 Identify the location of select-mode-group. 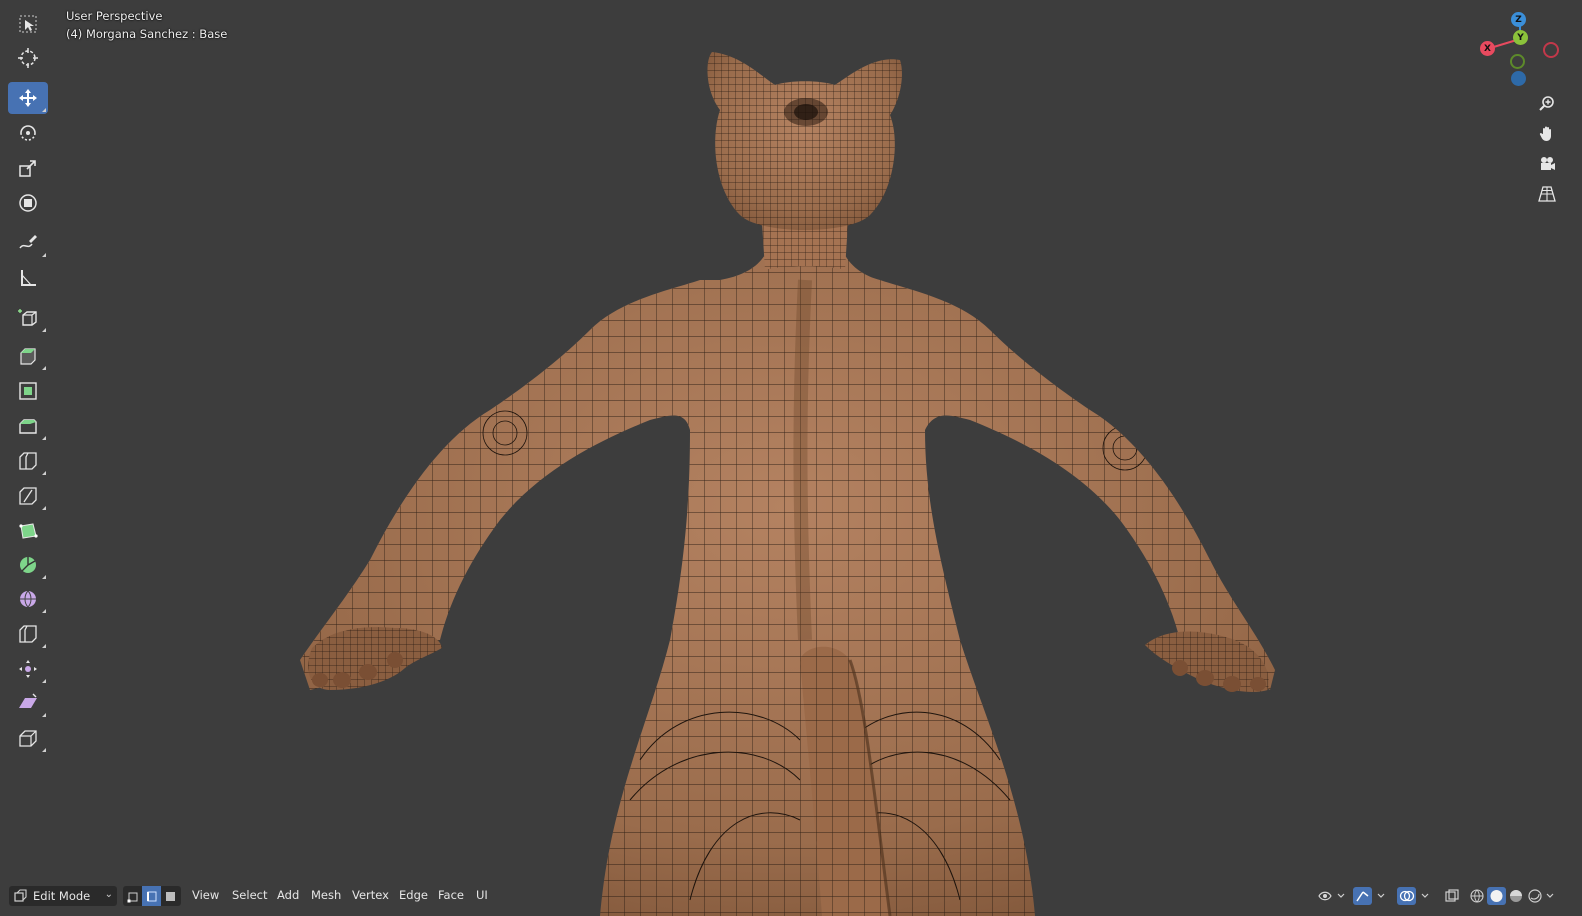
(152, 896).